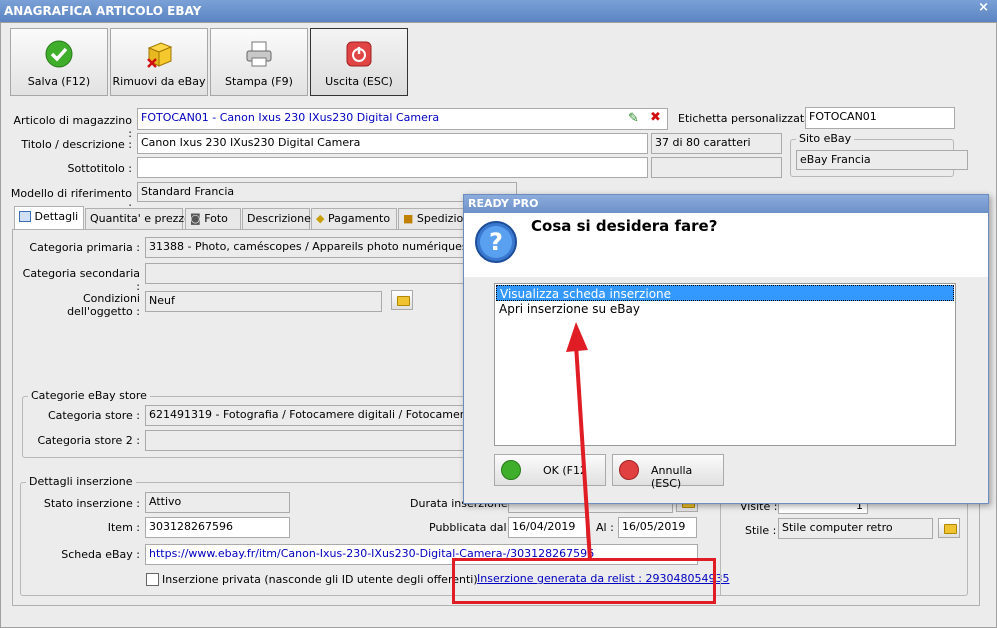  What do you see at coordinates (579, 441) in the screenshot?
I see `annotation-arrow` at bounding box center [579, 441].